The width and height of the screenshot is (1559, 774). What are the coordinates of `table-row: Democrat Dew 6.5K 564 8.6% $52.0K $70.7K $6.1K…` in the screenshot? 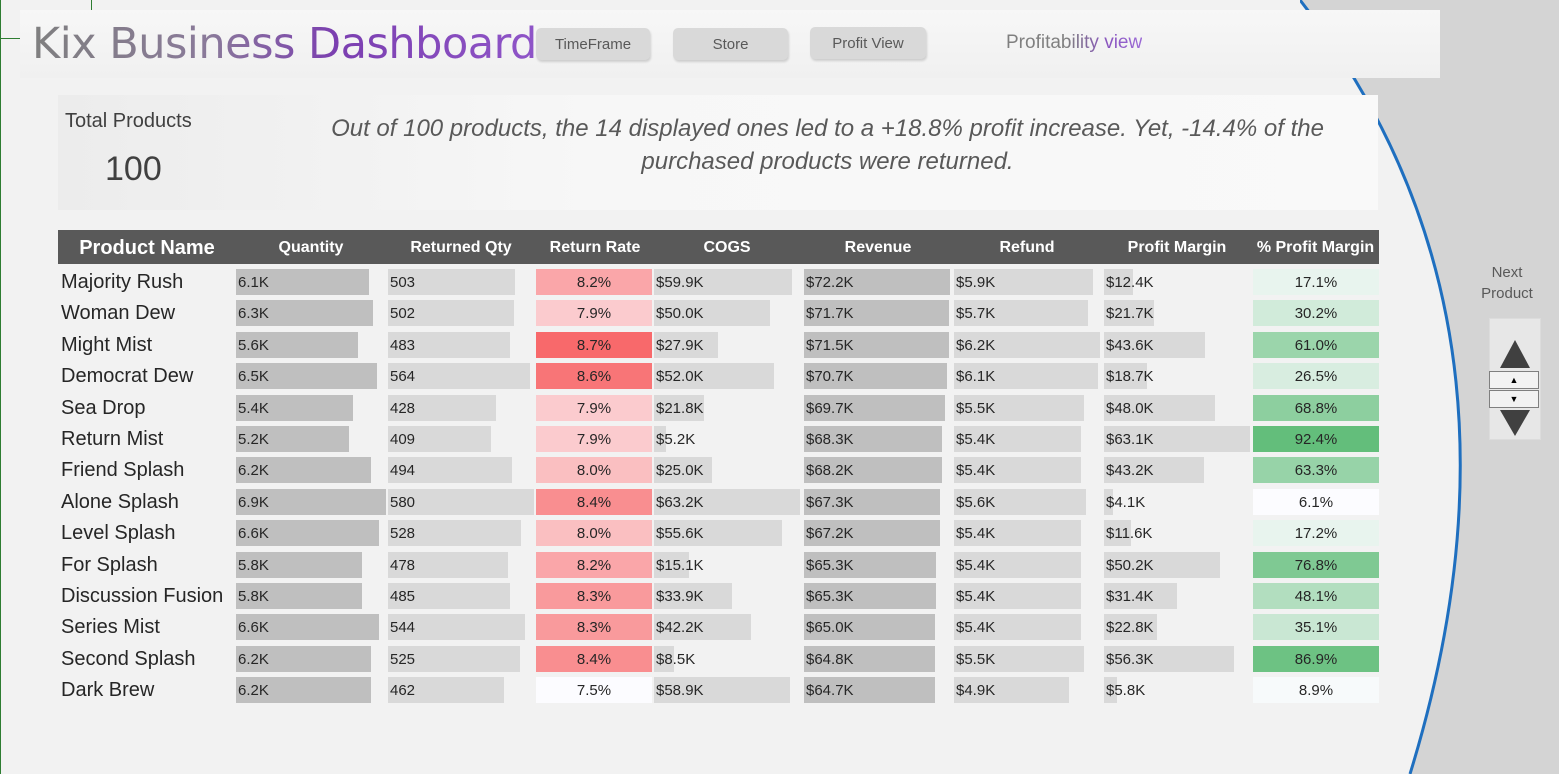 It's located at (718, 376).